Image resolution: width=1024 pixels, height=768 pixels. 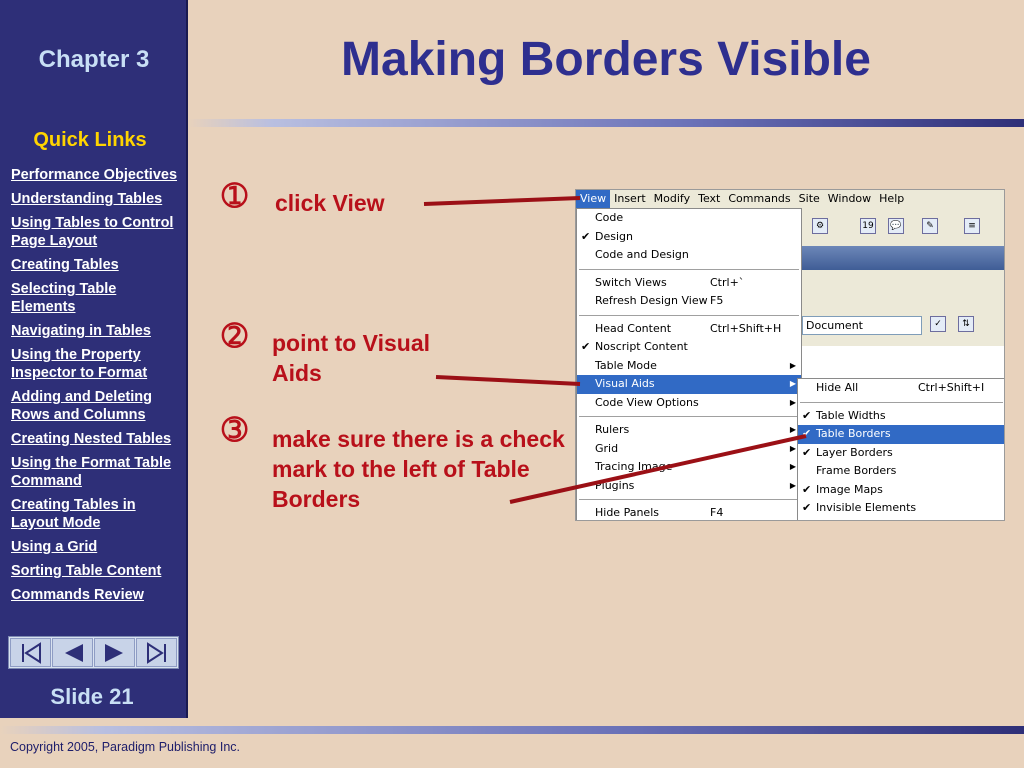 I want to click on document-toolbar: Document ✓ ⇅, so click(x=901, y=316).